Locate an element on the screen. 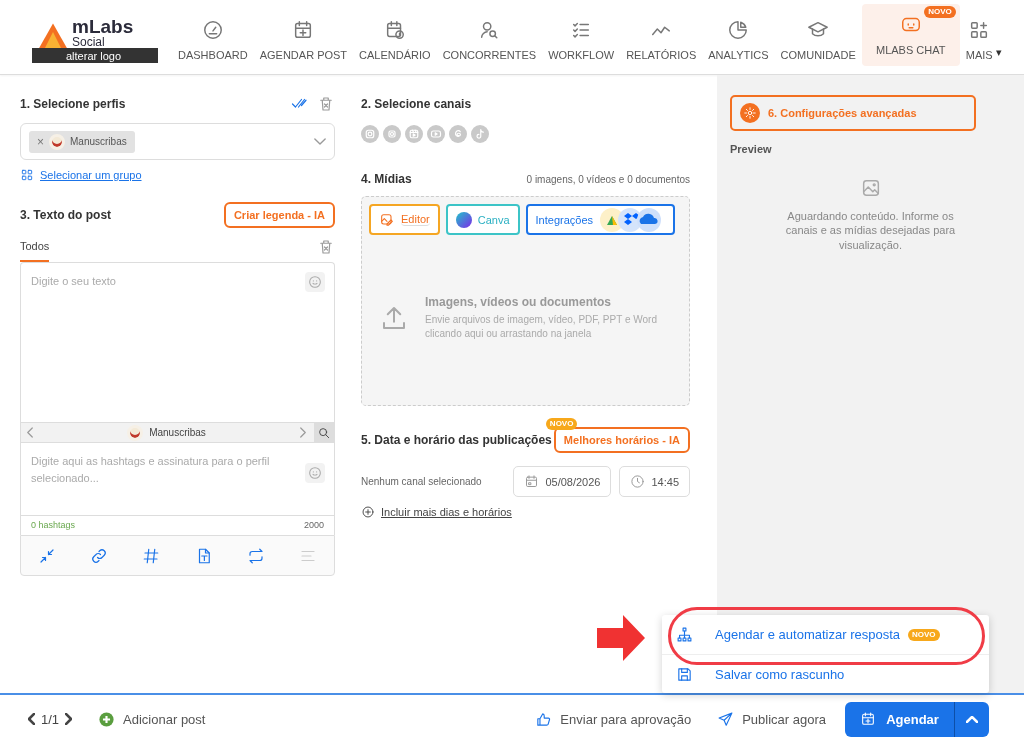  schedule-button: Agendar is located at coordinates (899, 719).